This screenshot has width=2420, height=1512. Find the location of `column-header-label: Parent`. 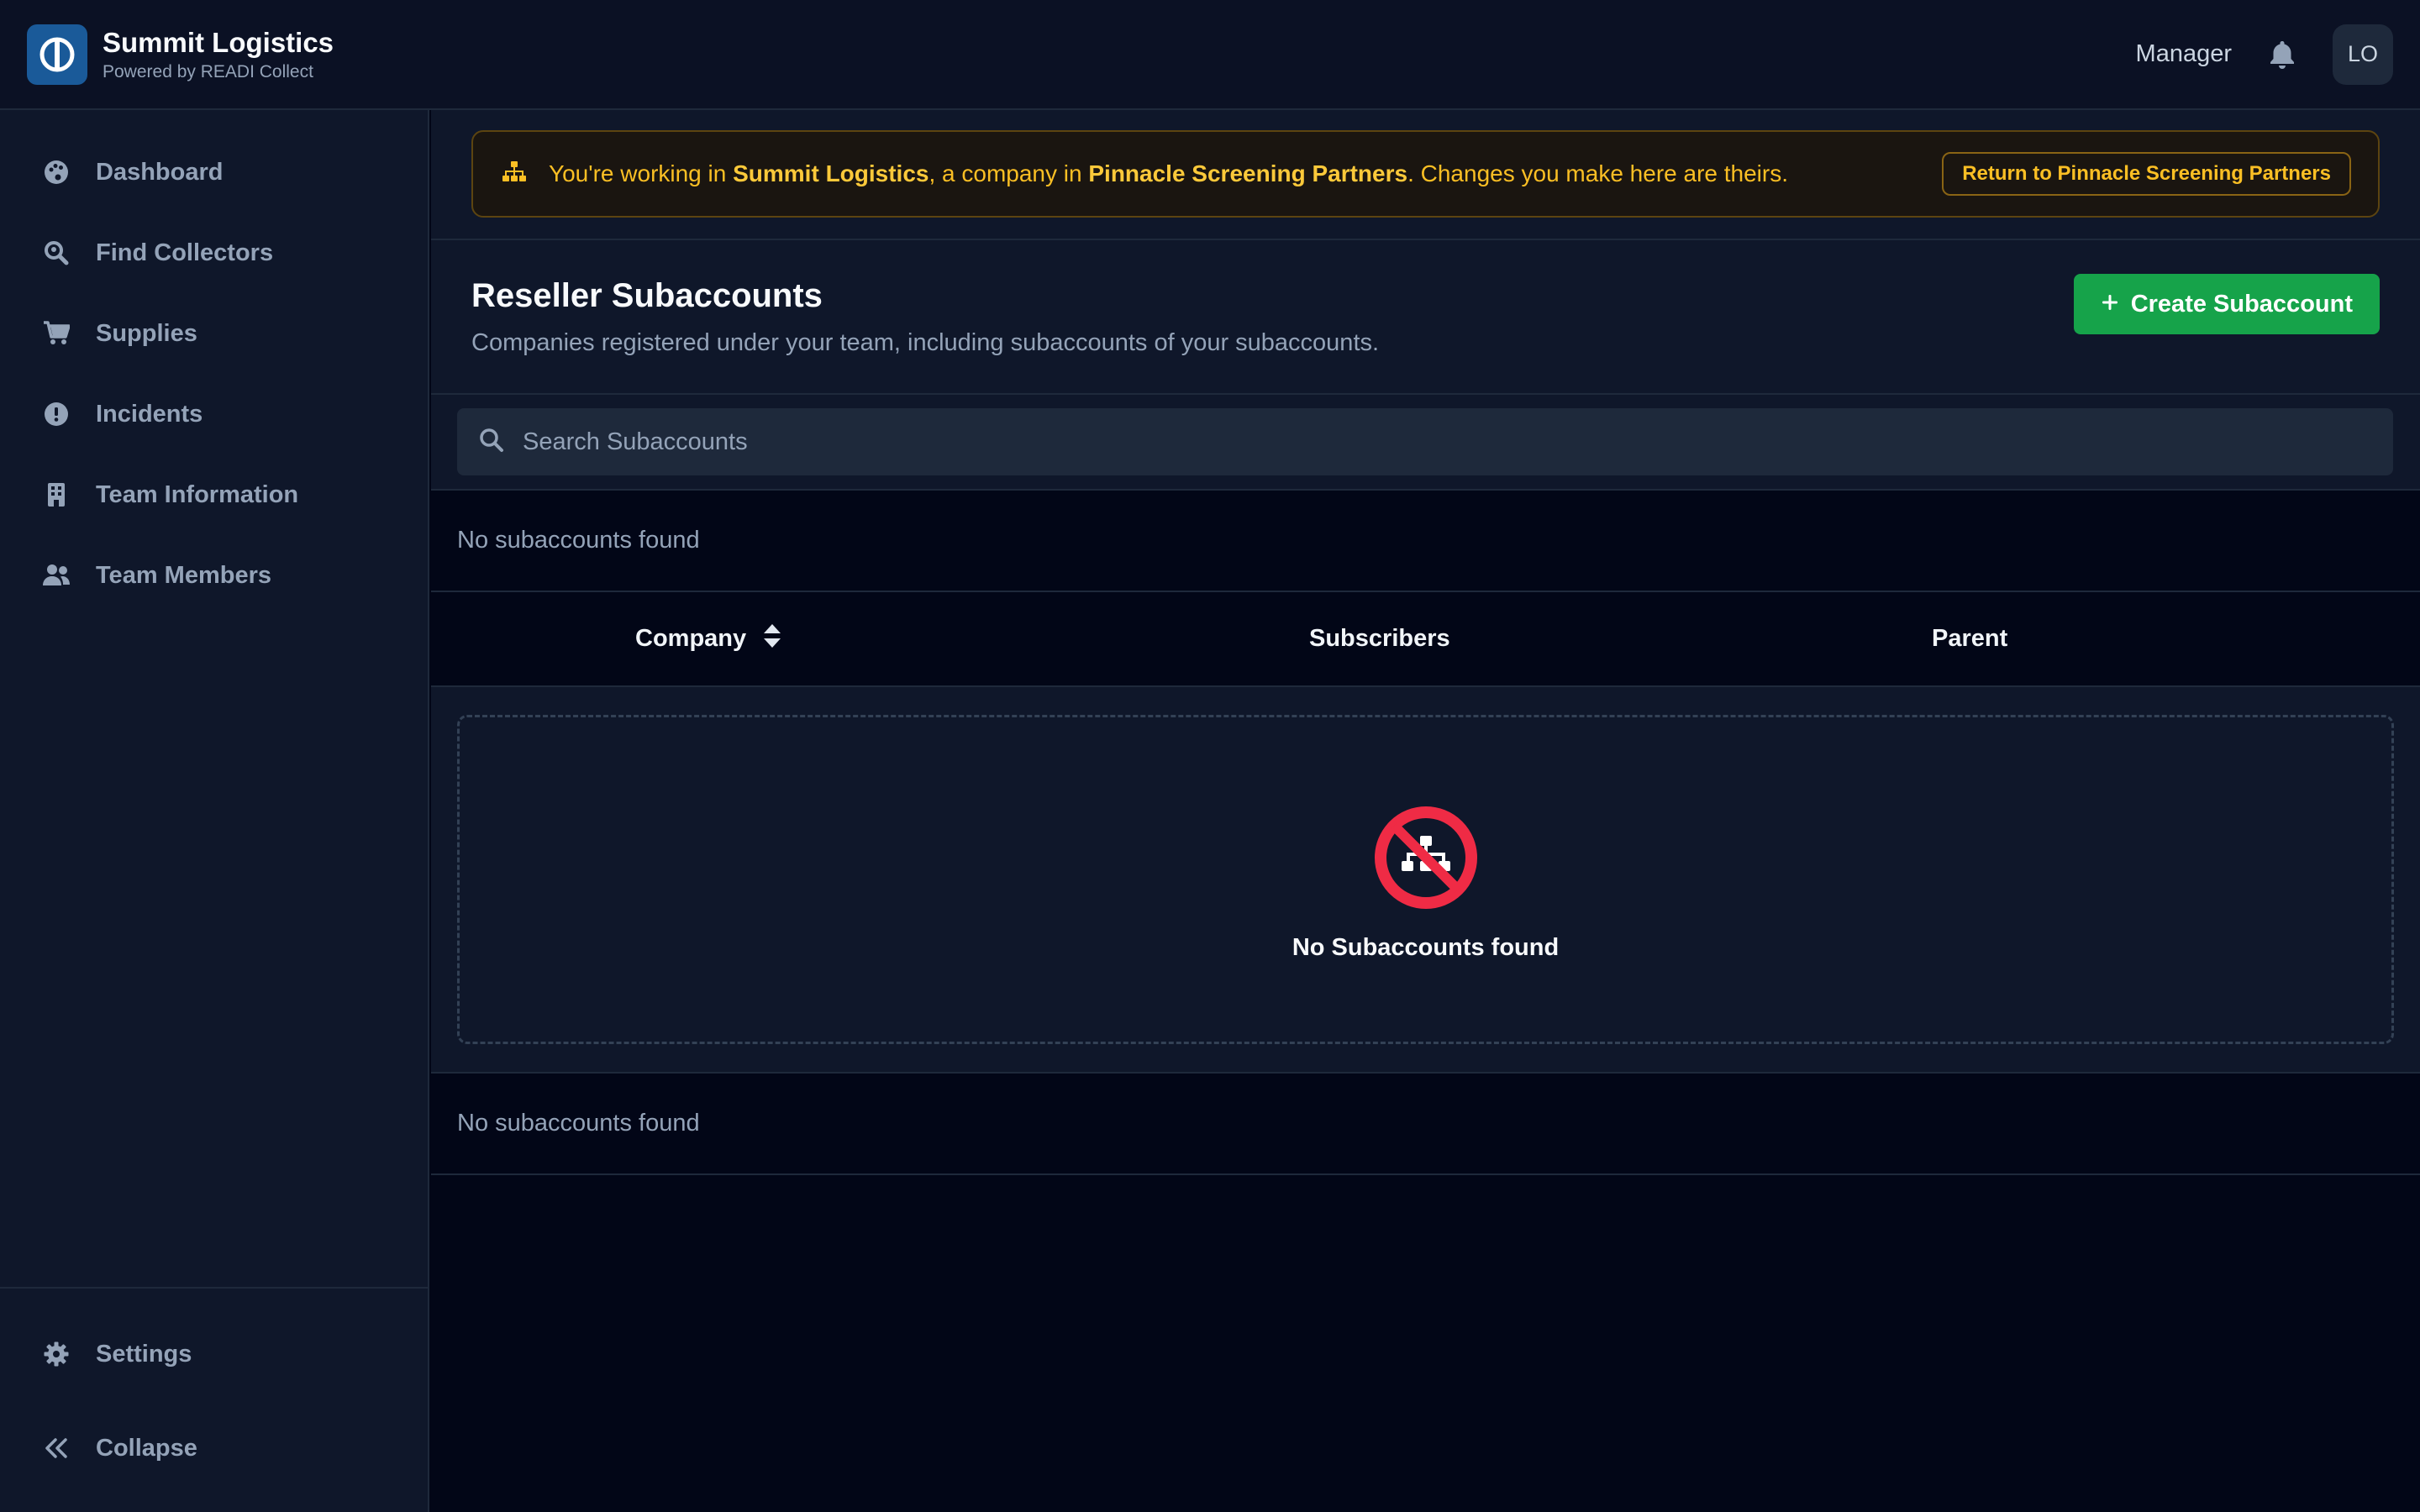

column-header-label: Parent is located at coordinates (1970, 638).